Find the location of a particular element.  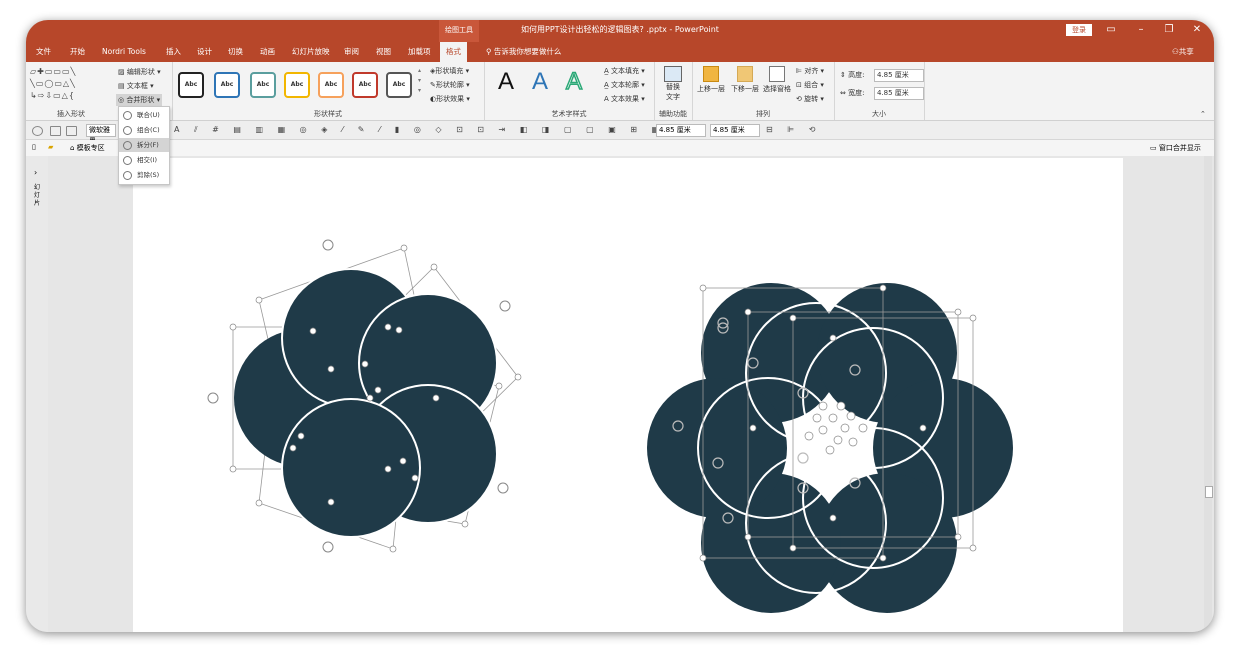

left-circle-group is located at coordinates (364, 396).